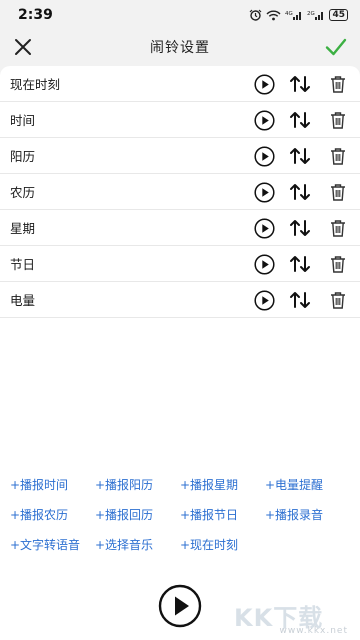 The width and height of the screenshot is (360, 640). I want to click on item-label: 阳历, so click(23, 156).